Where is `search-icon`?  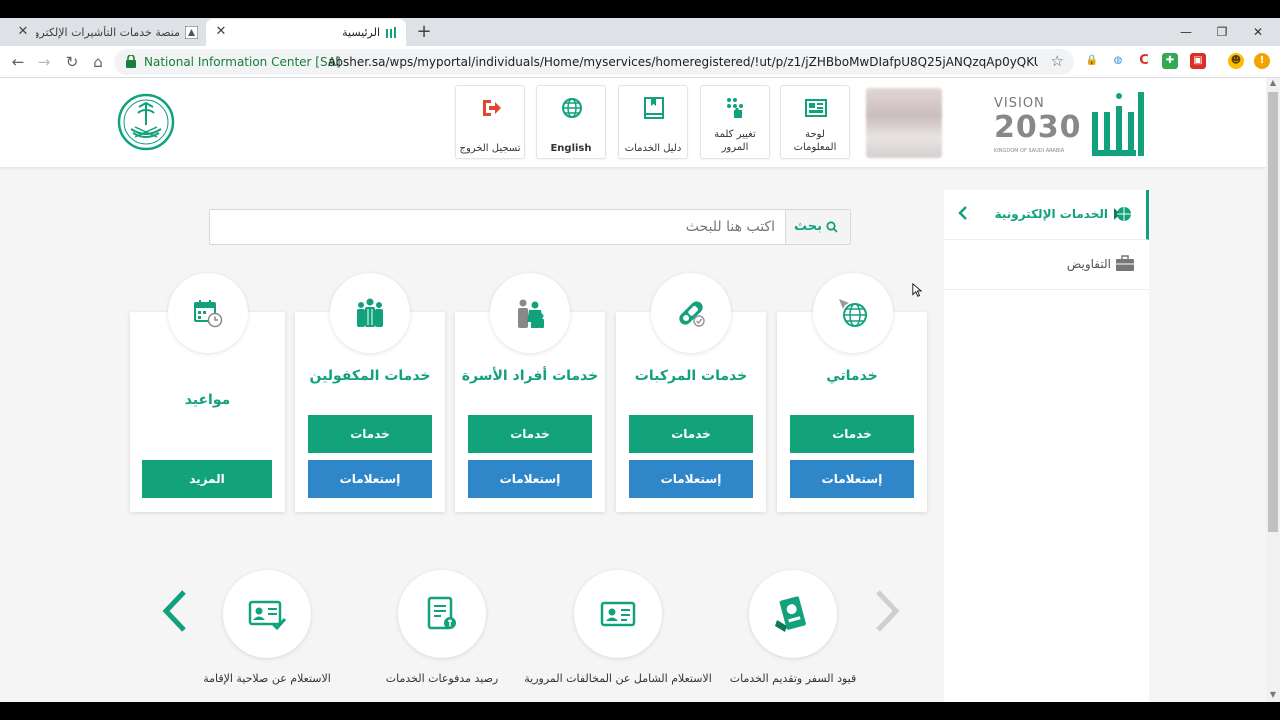
search-icon is located at coordinates (832, 227).